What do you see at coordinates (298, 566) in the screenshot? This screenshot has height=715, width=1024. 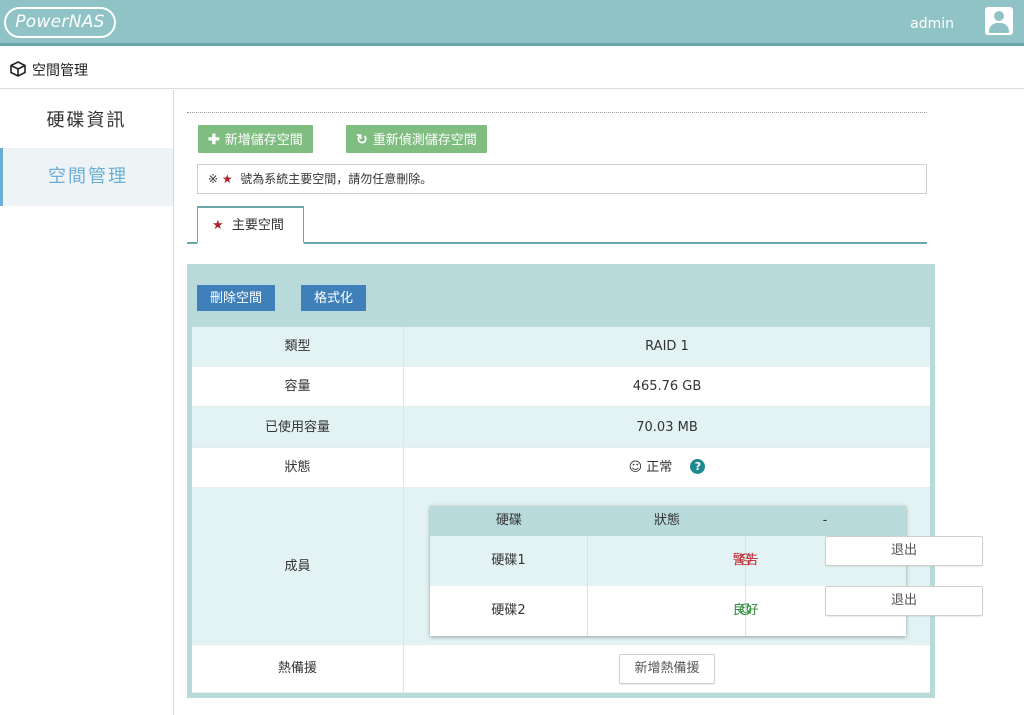 I see `members-label: 成員` at bounding box center [298, 566].